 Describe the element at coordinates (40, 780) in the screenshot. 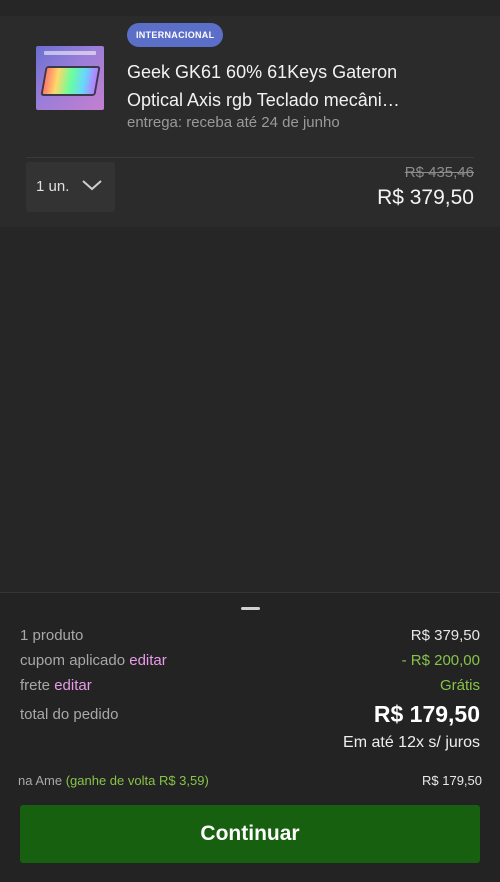

I see `ame-label: na Ame` at that location.